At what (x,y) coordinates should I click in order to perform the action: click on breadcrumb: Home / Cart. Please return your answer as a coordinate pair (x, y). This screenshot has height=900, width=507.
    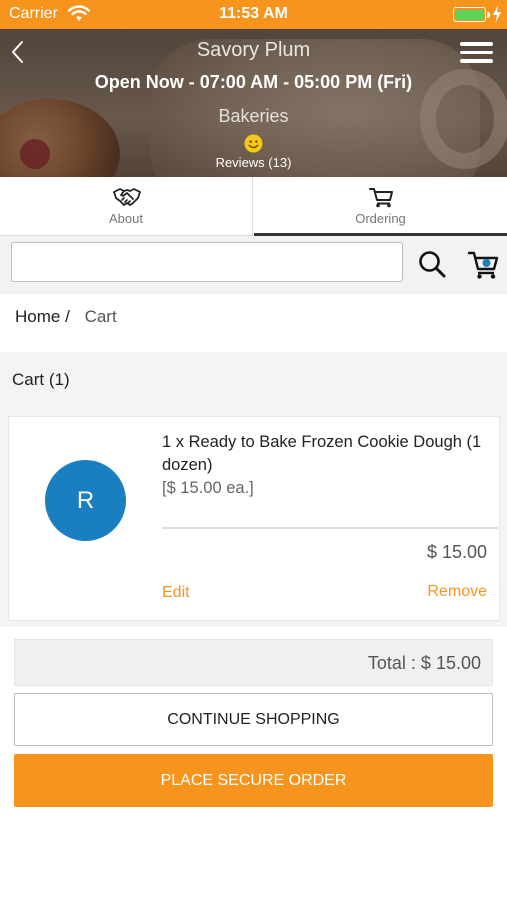
    Looking at the image, I should click on (66, 317).